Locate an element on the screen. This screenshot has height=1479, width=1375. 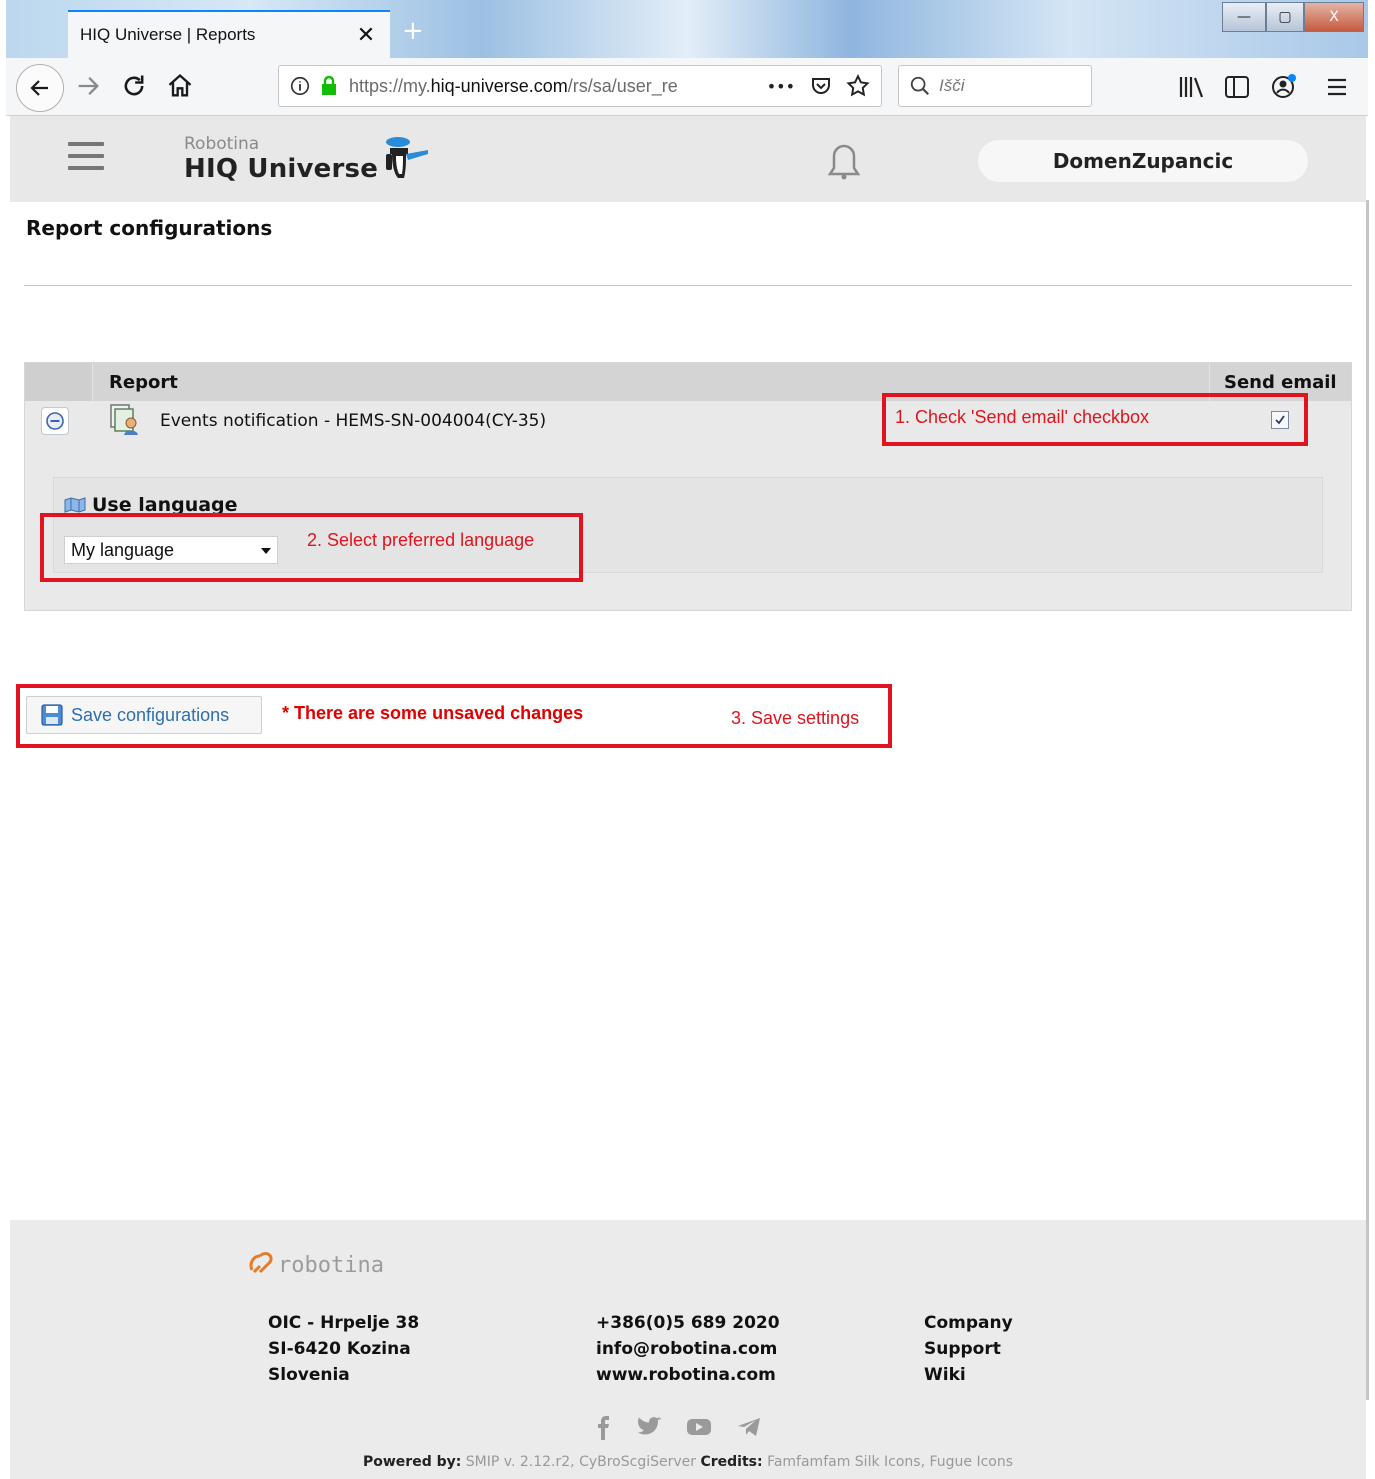
lock-icon is located at coordinates (328, 85).